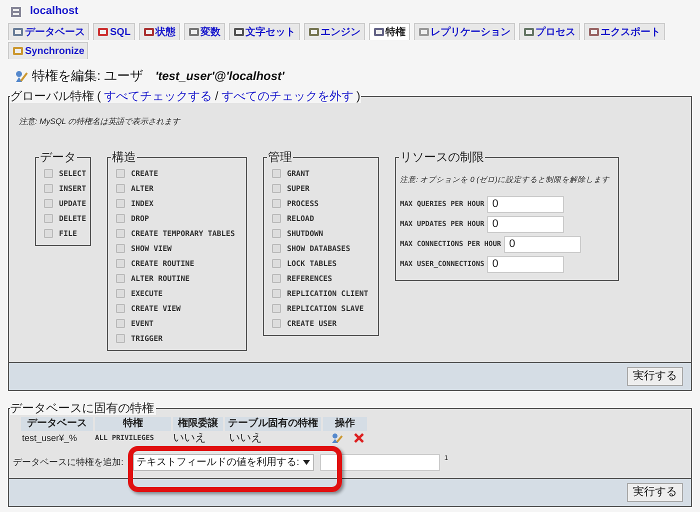  Describe the element at coordinates (273, 424) in the screenshot. I see `column-header: テーブル固有の特権` at that location.